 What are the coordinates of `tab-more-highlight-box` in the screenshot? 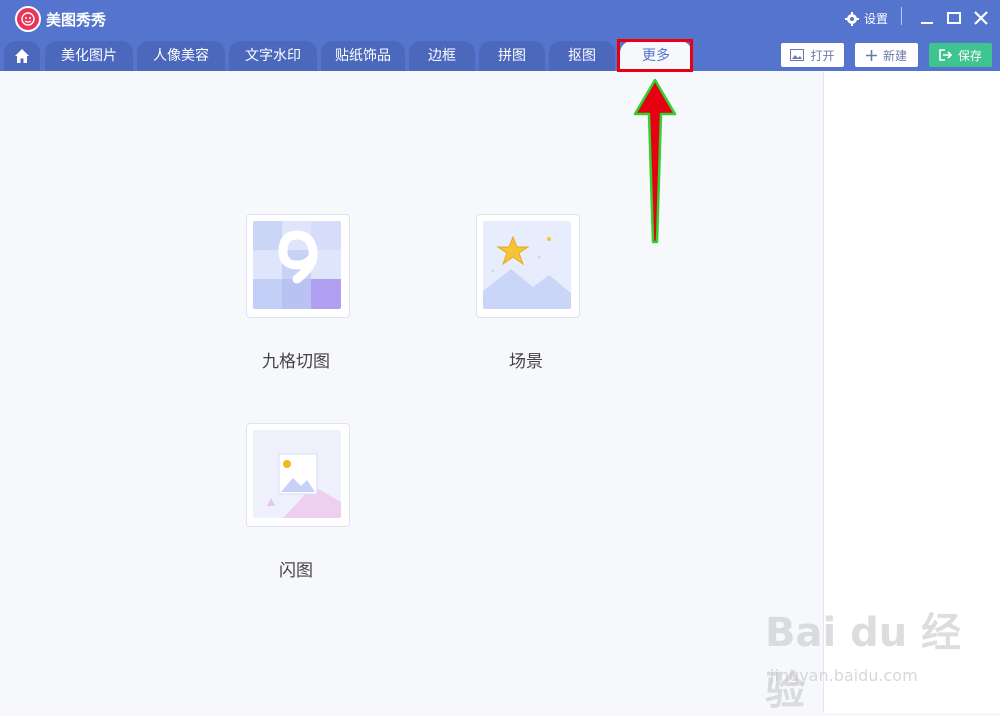 It's located at (655, 55).